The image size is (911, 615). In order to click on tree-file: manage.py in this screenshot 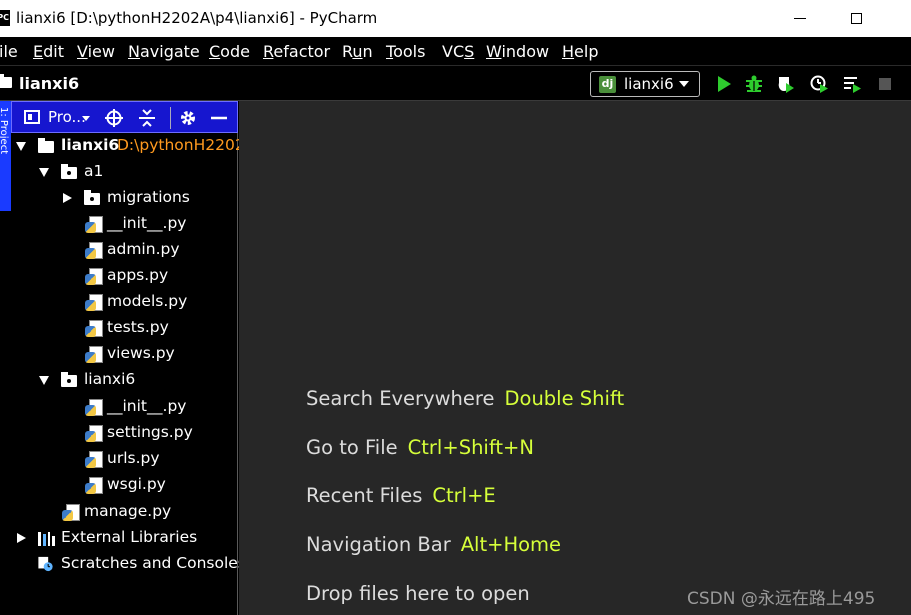, I will do `click(124, 512)`.